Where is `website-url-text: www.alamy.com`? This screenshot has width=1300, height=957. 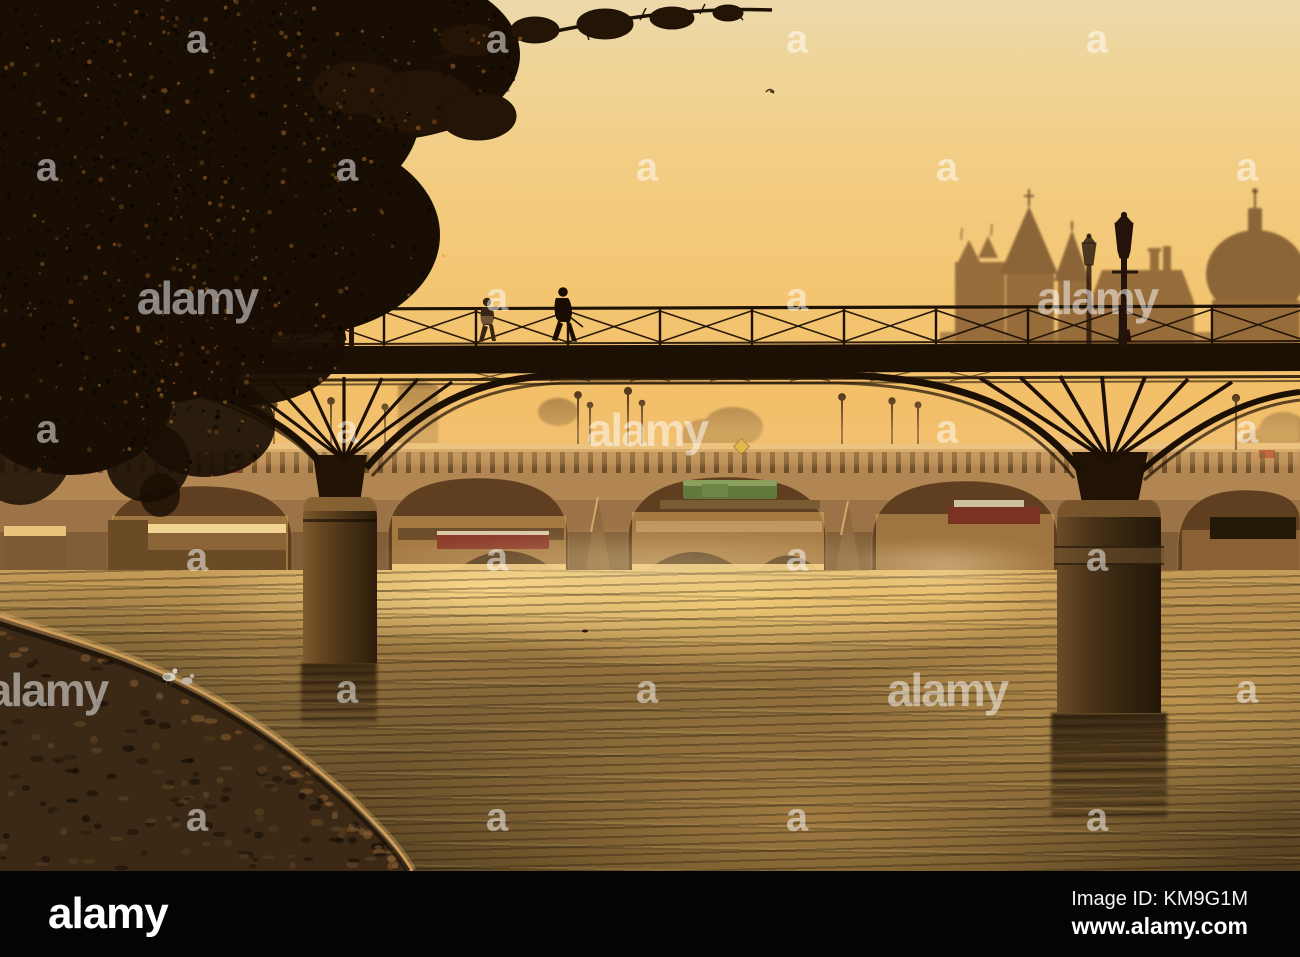
website-url-text: www.alamy.com is located at coordinates (1159, 926).